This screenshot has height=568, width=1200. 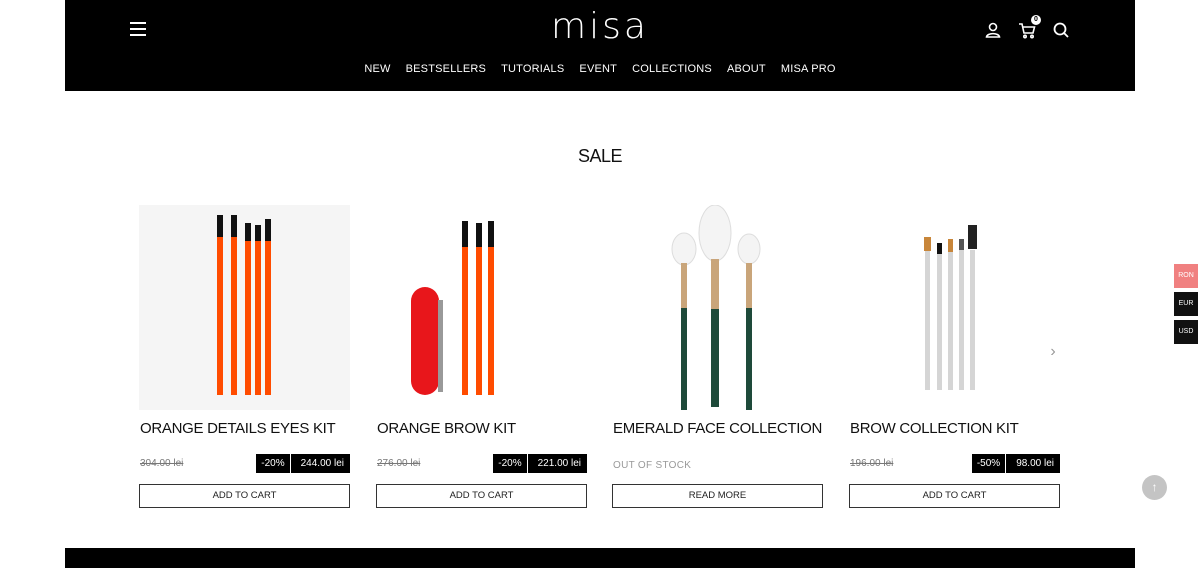 I want to click on cart-icon: 0, so click(x=1029, y=27).